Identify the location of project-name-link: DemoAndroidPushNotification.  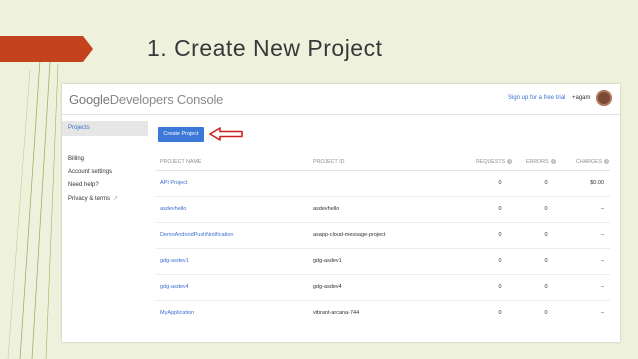
(196, 235).